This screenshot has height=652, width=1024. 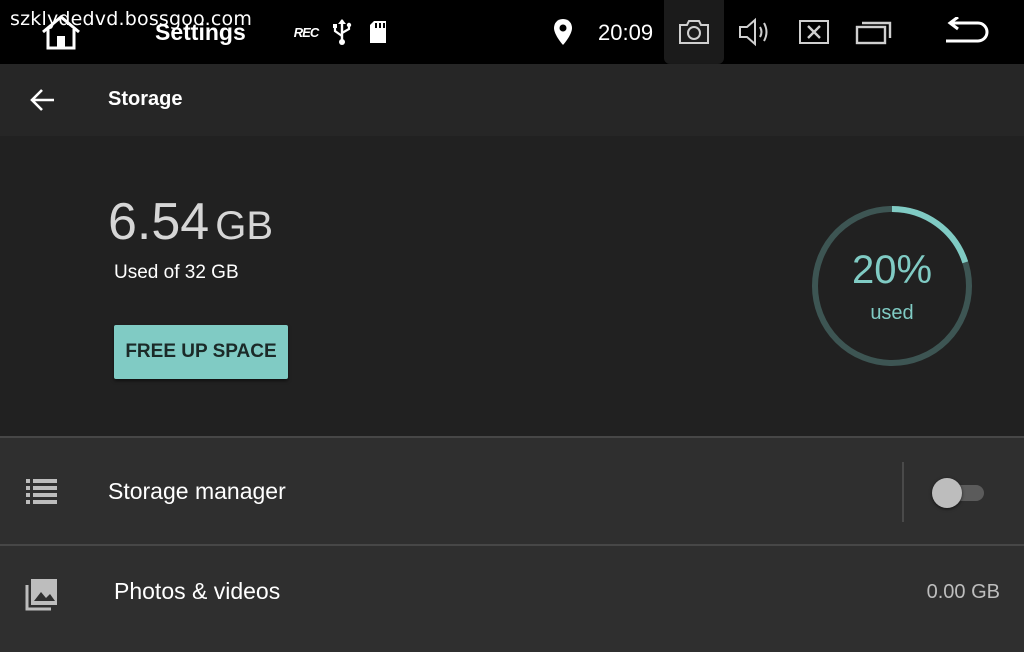 I want to click on used-unit: GB, so click(x=244, y=226).